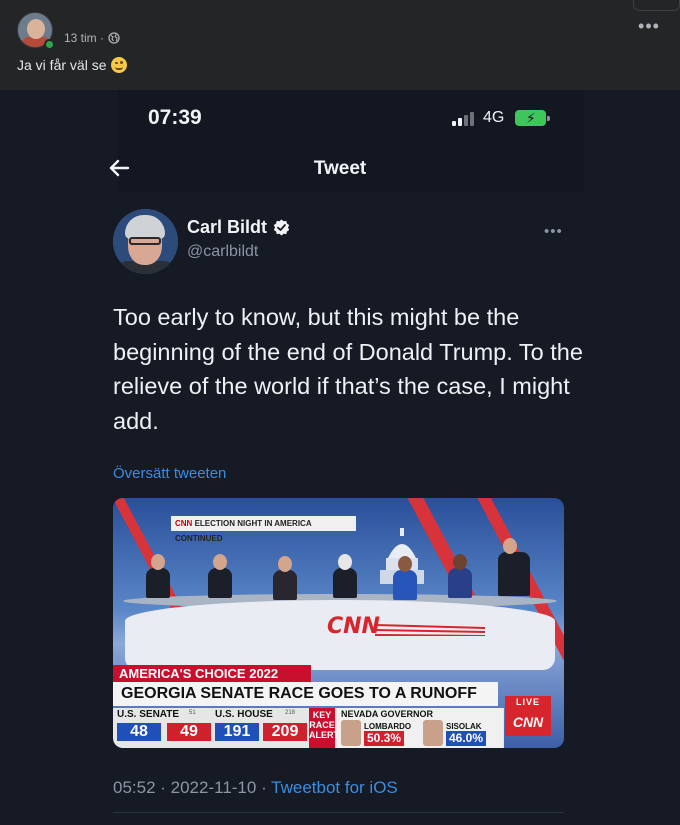 The width and height of the screenshot is (680, 825). Describe the element at coordinates (62, 65) in the screenshot. I see `post-text-content: Ja vi får väl se` at that location.